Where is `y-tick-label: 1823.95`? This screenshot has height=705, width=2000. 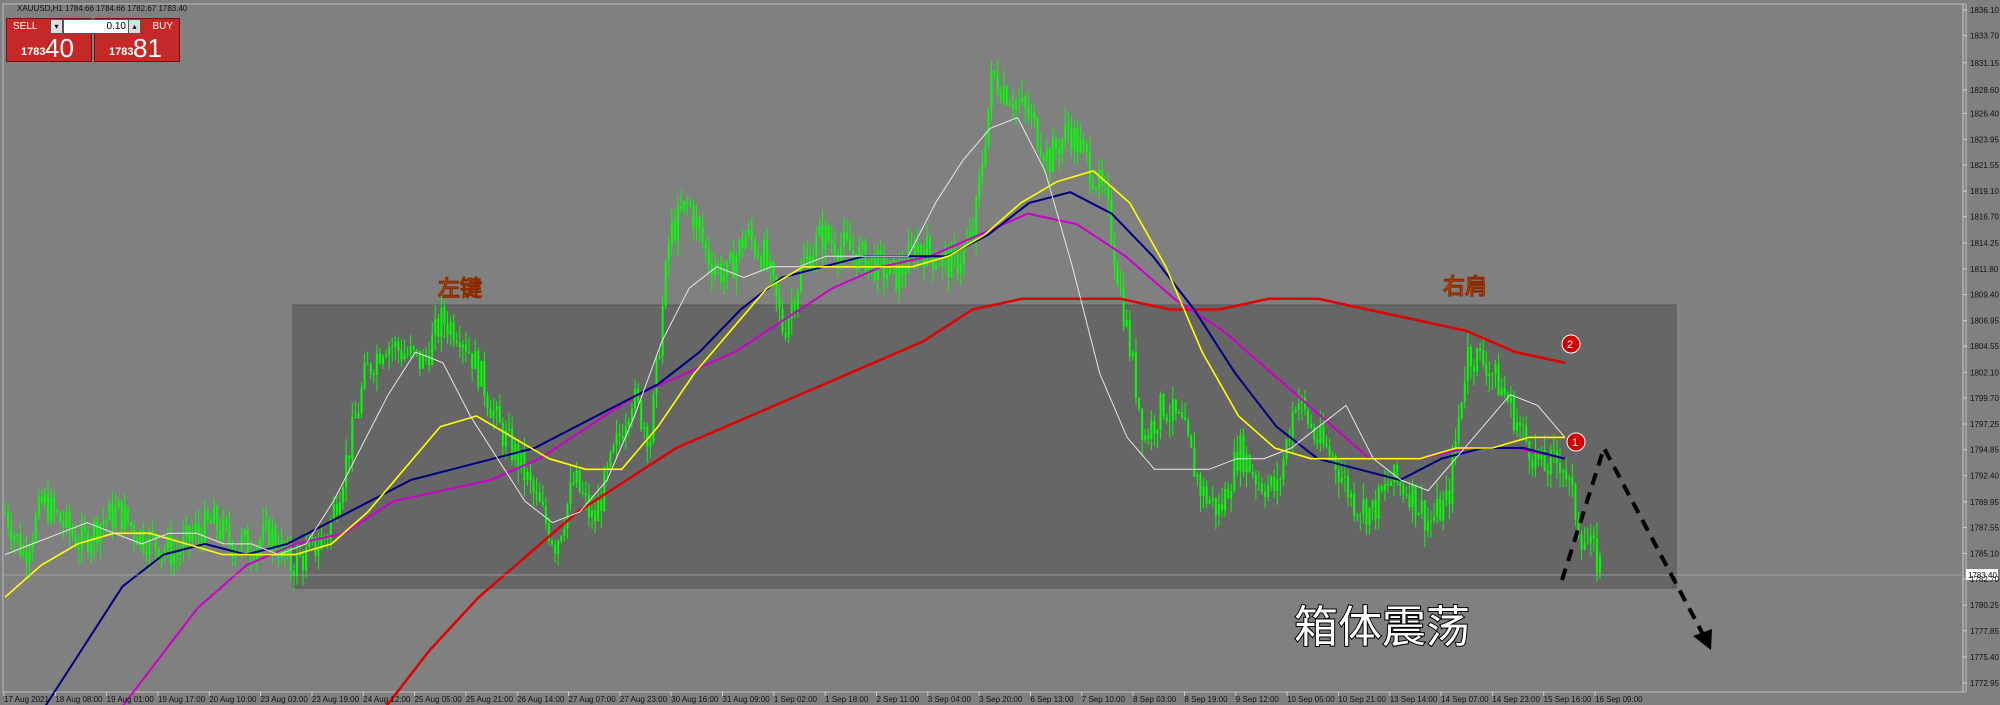 y-tick-label: 1823.95 is located at coordinates (1984, 139).